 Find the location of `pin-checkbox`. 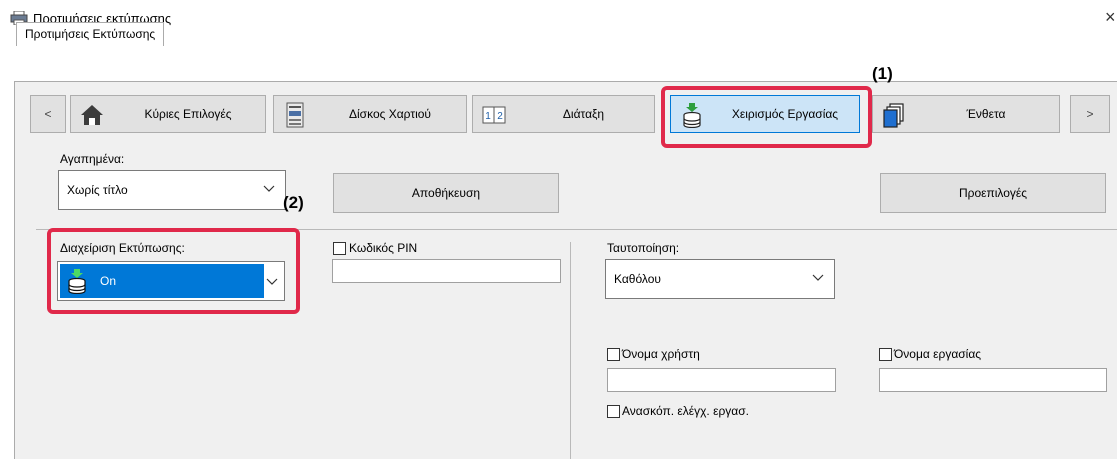

pin-checkbox is located at coordinates (339, 248).